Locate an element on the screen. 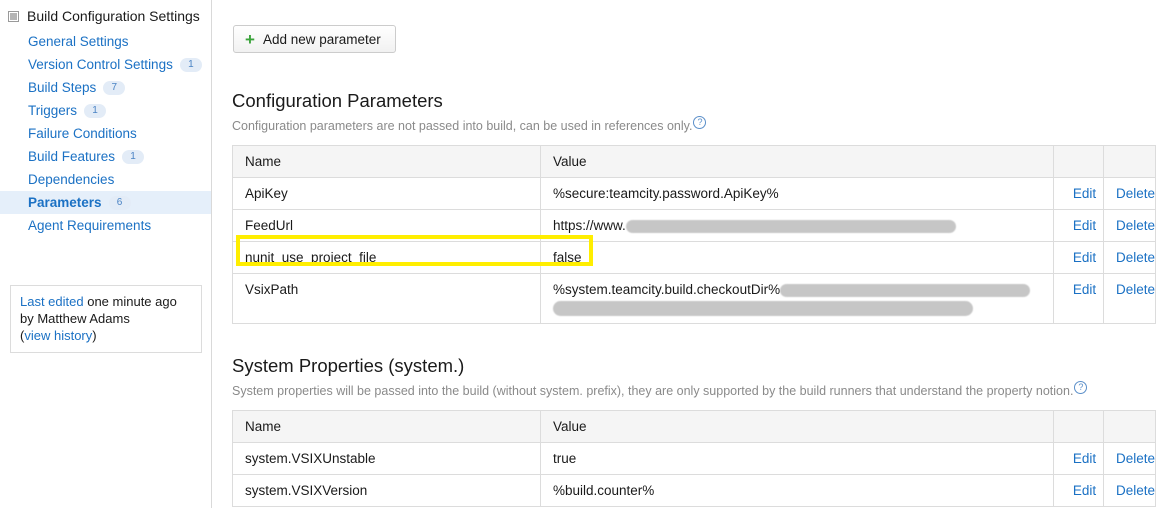  system-properties-title: System Properties (system.) is located at coordinates (348, 365).